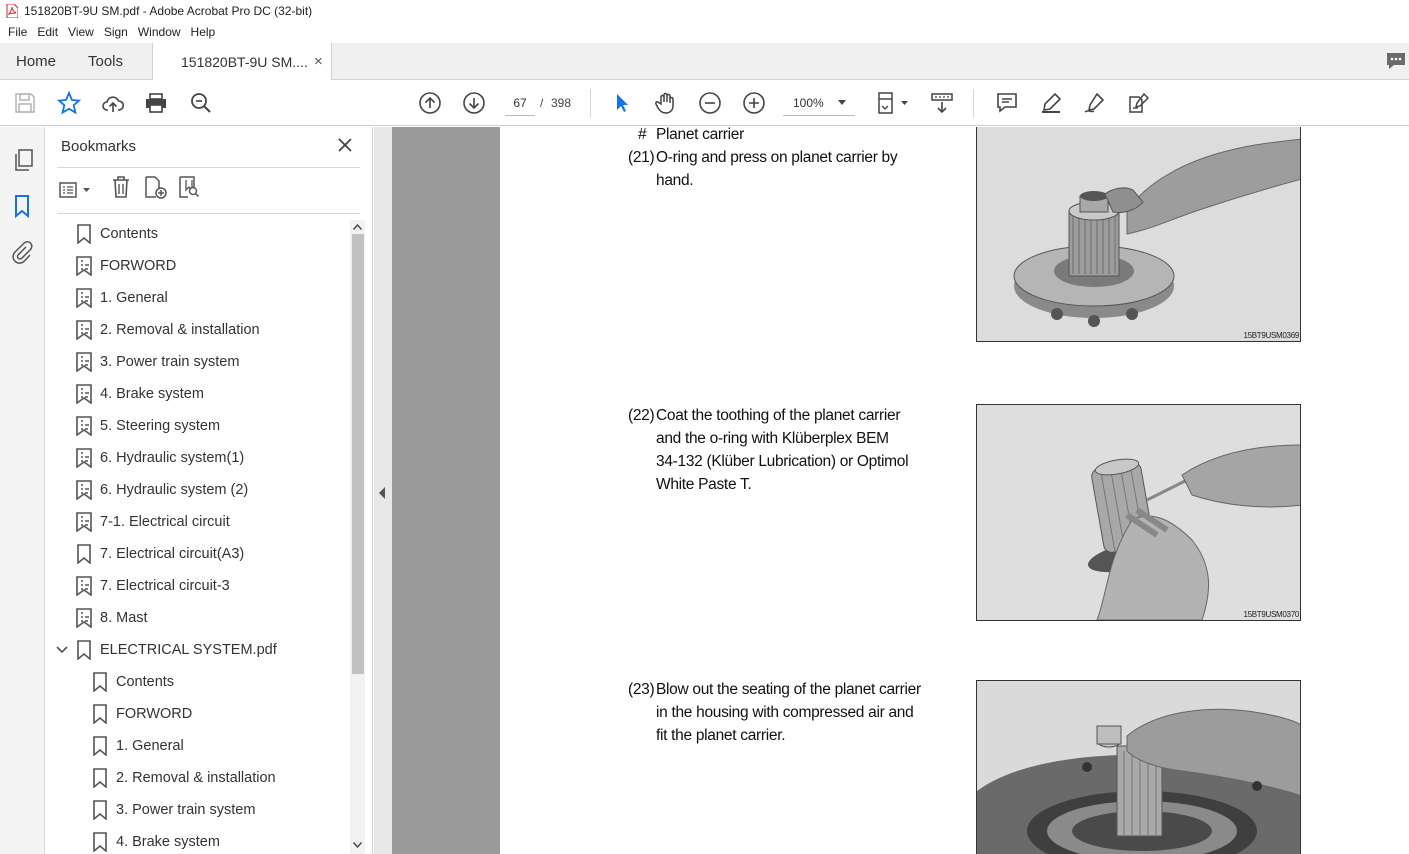 The height and width of the screenshot is (854, 1409). Describe the element at coordinates (174, 490) in the screenshot. I see `bookmark-label: 6. Hydraulic system (2)` at that location.